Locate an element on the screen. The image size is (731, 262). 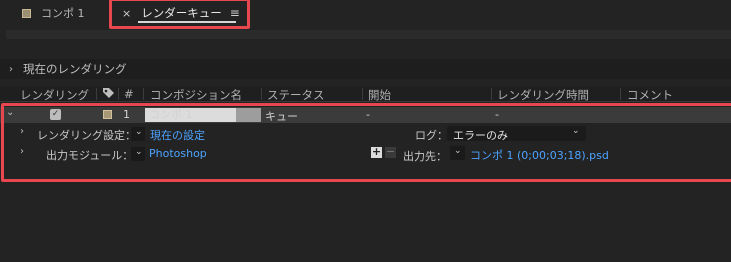
col-number: # is located at coordinates (129, 94).